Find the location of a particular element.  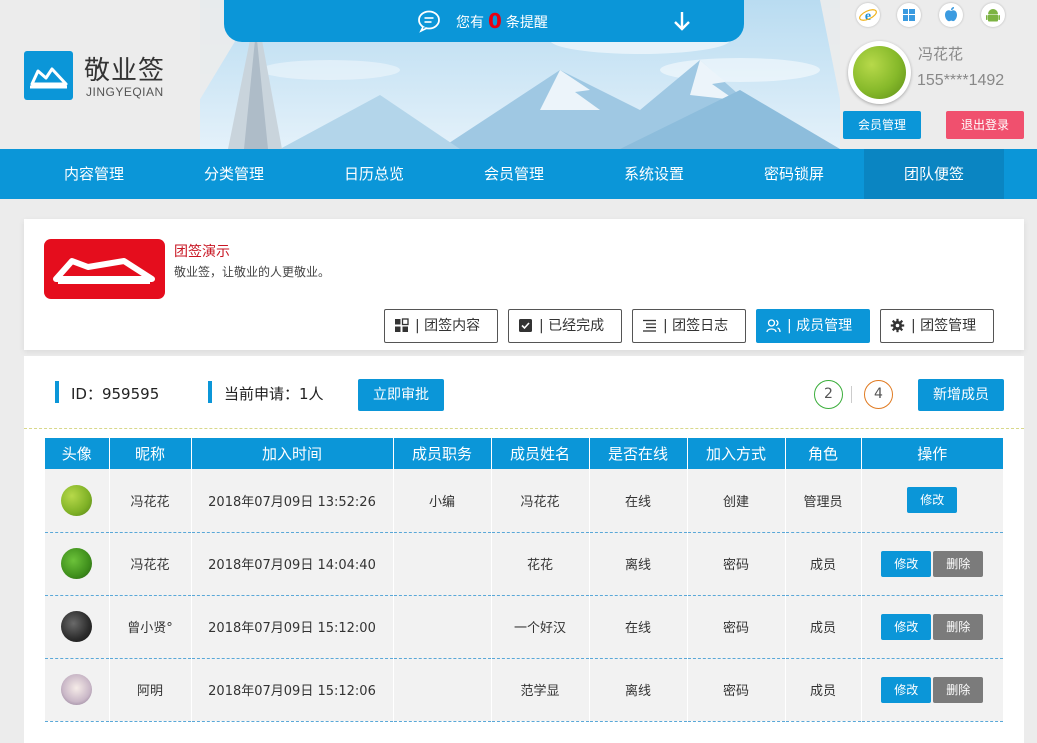

tab-completed: | 已经完成 is located at coordinates (565, 326).